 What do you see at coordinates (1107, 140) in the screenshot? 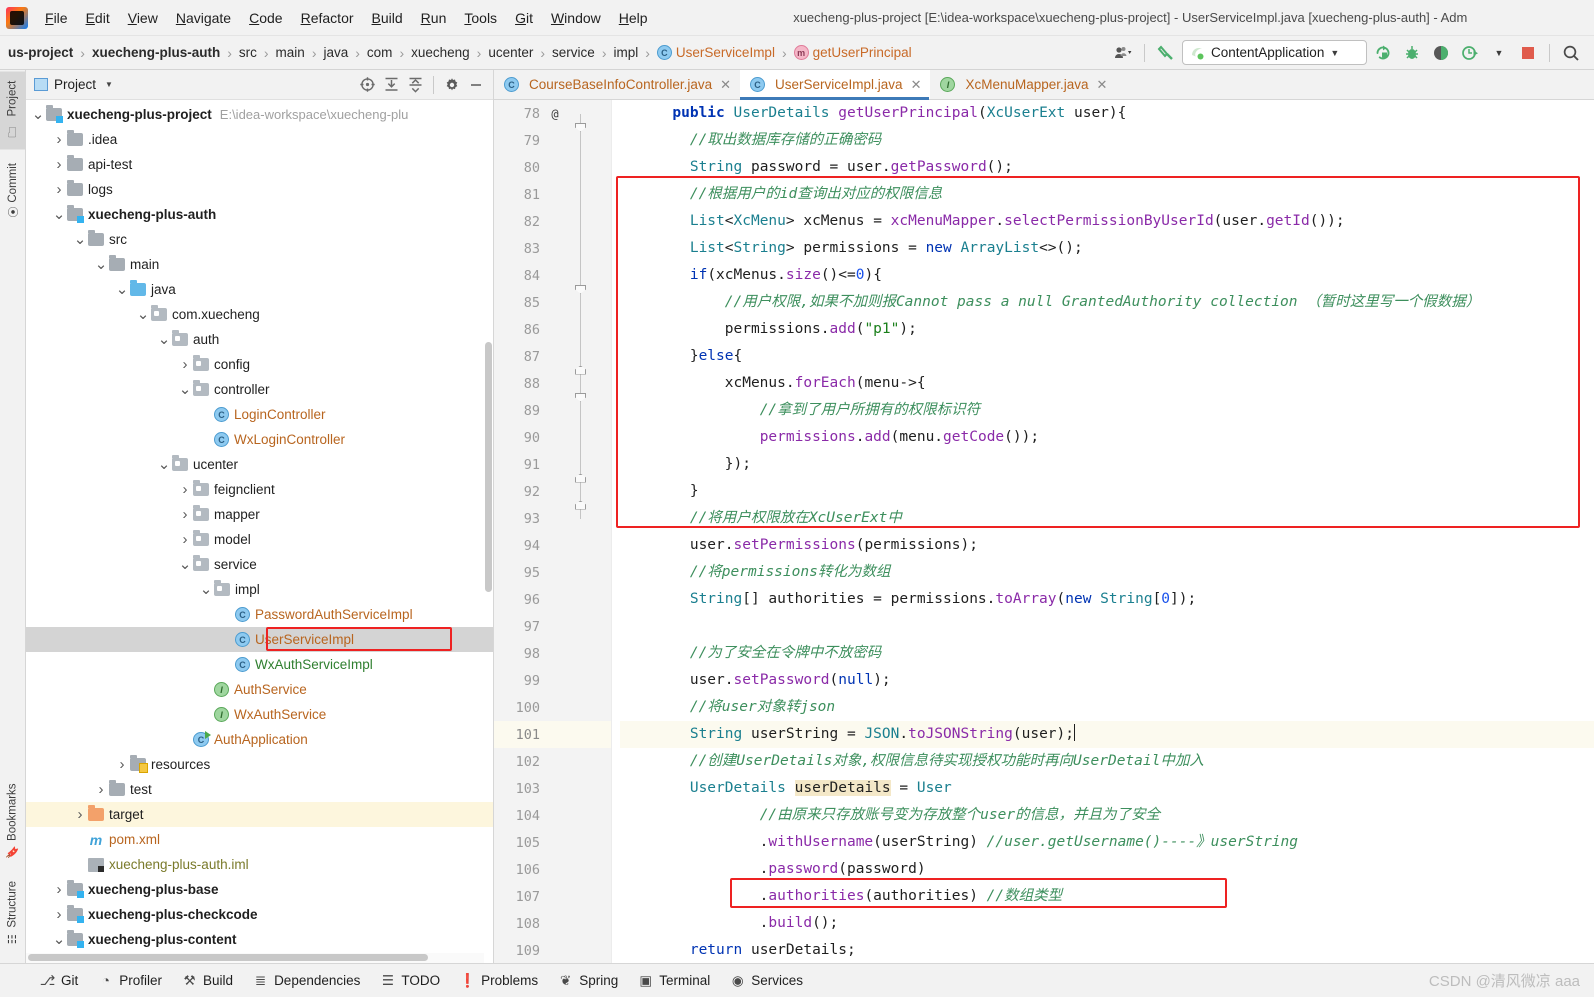
I see `code-line-79: //取出数据库存储的正确密码` at bounding box center [1107, 140].